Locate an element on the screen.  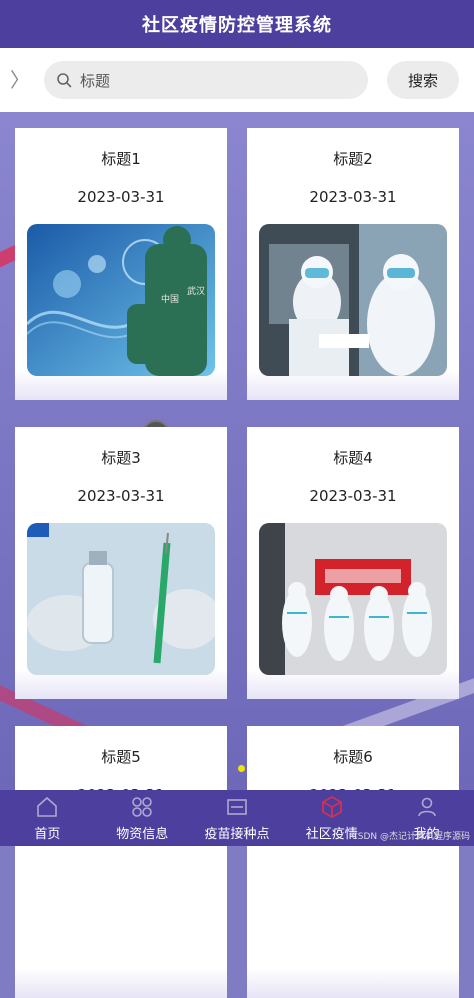
home-icon is located at coordinates (47, 806).